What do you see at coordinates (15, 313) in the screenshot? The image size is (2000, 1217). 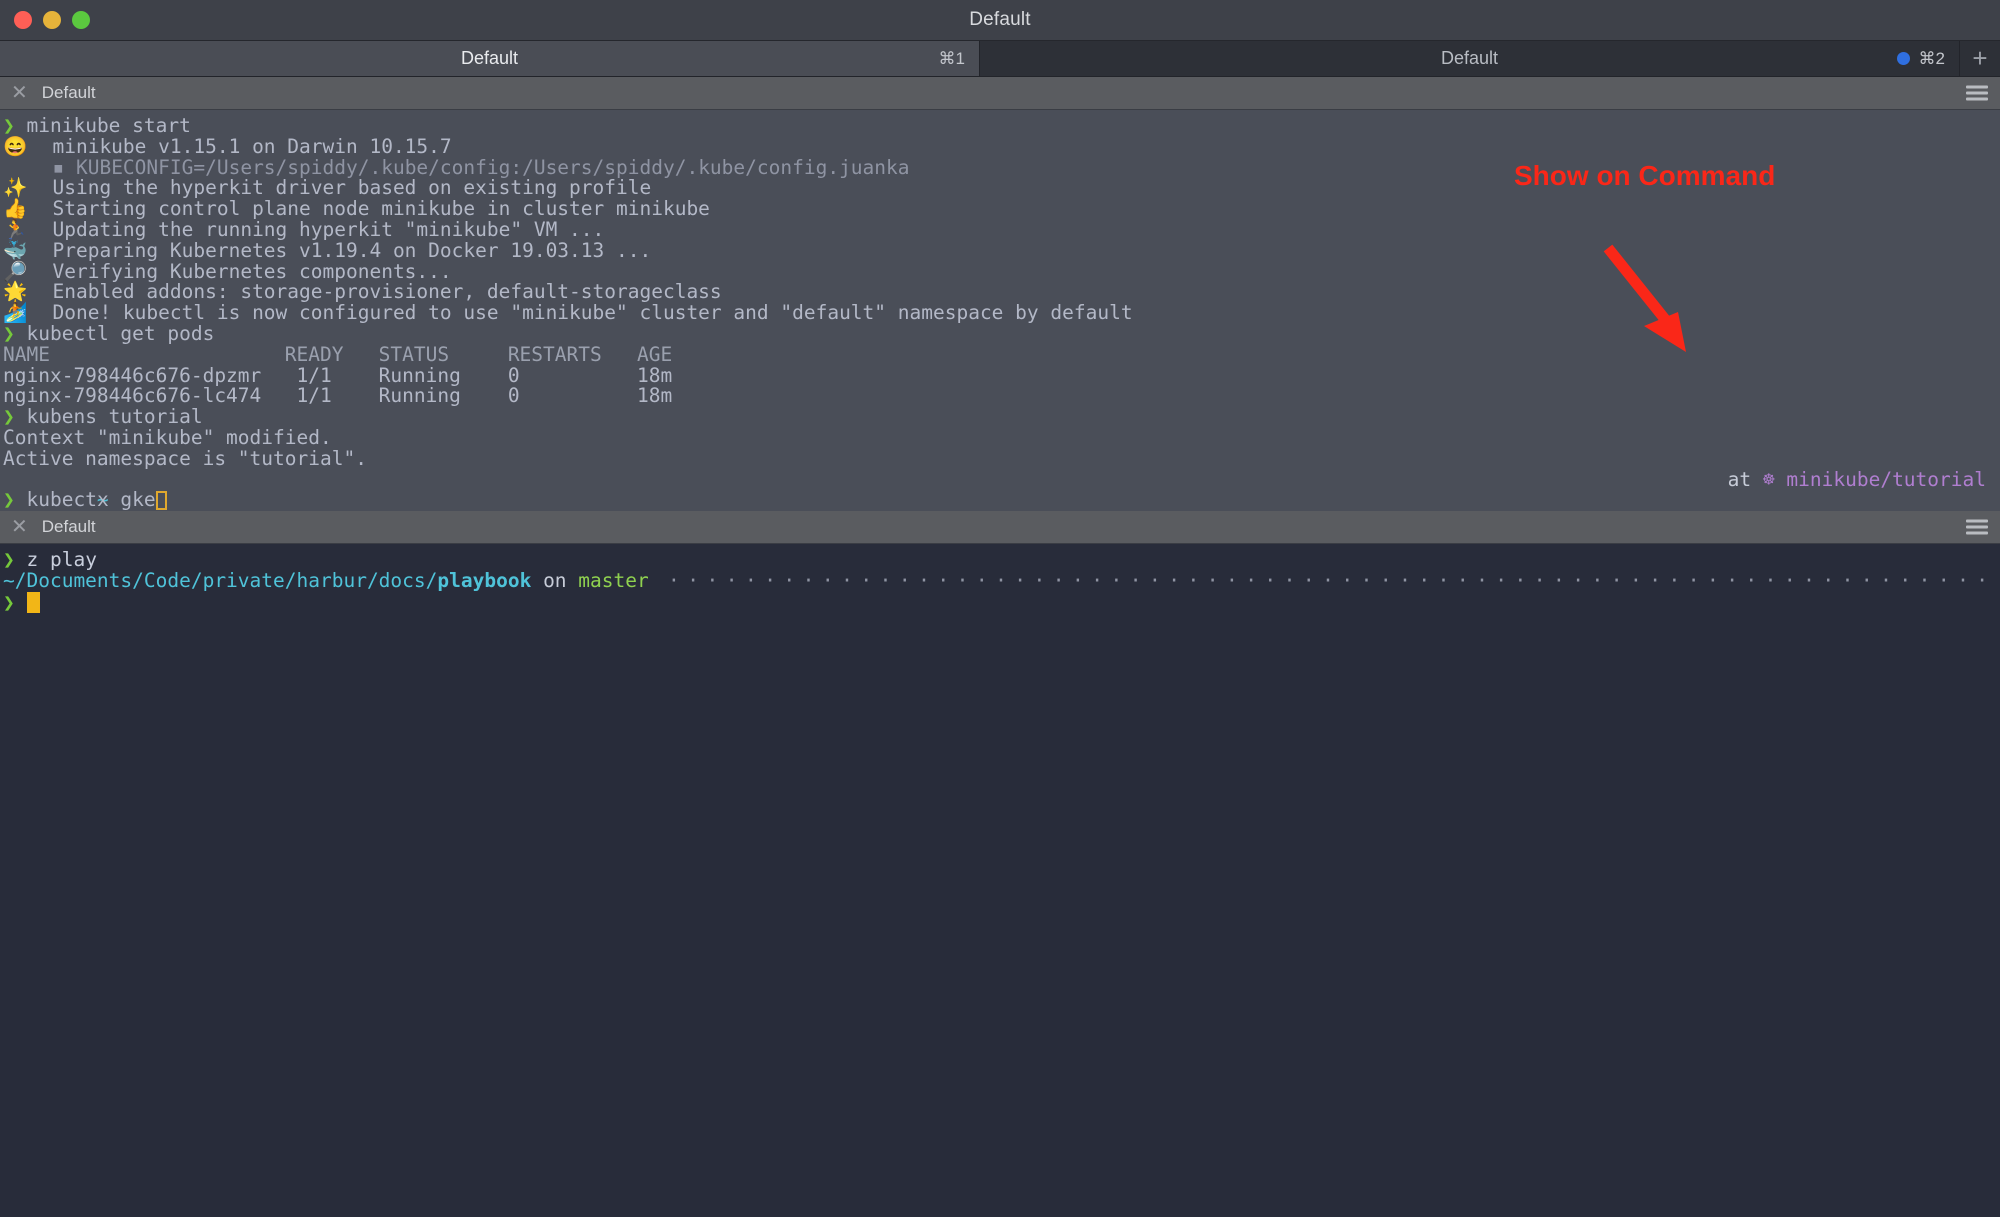 I see `surfer-emoji-icon: 🏄` at bounding box center [15, 313].